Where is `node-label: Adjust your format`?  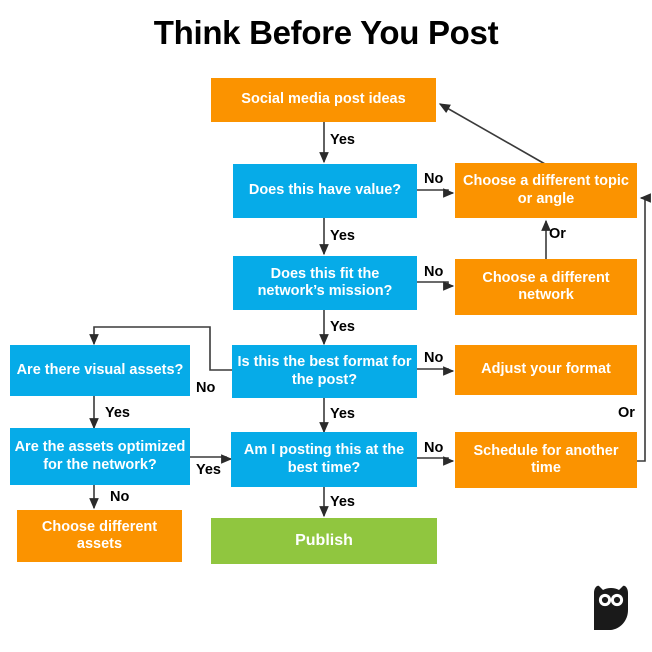
node-label: Adjust your format is located at coordinates (546, 369).